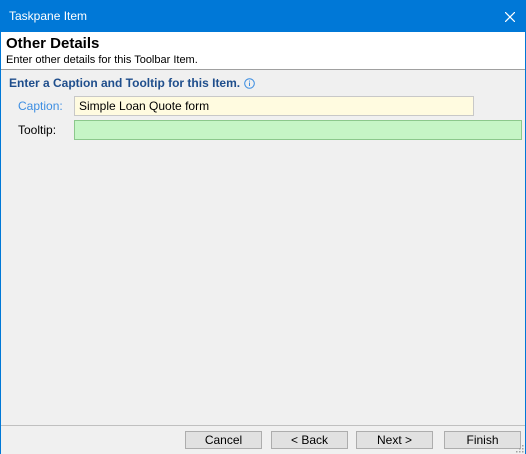  I want to click on close-button, so click(510, 16).